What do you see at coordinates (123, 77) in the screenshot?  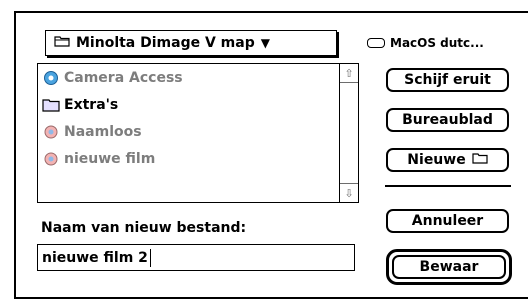 I see `file-name: Camera Access` at bounding box center [123, 77].